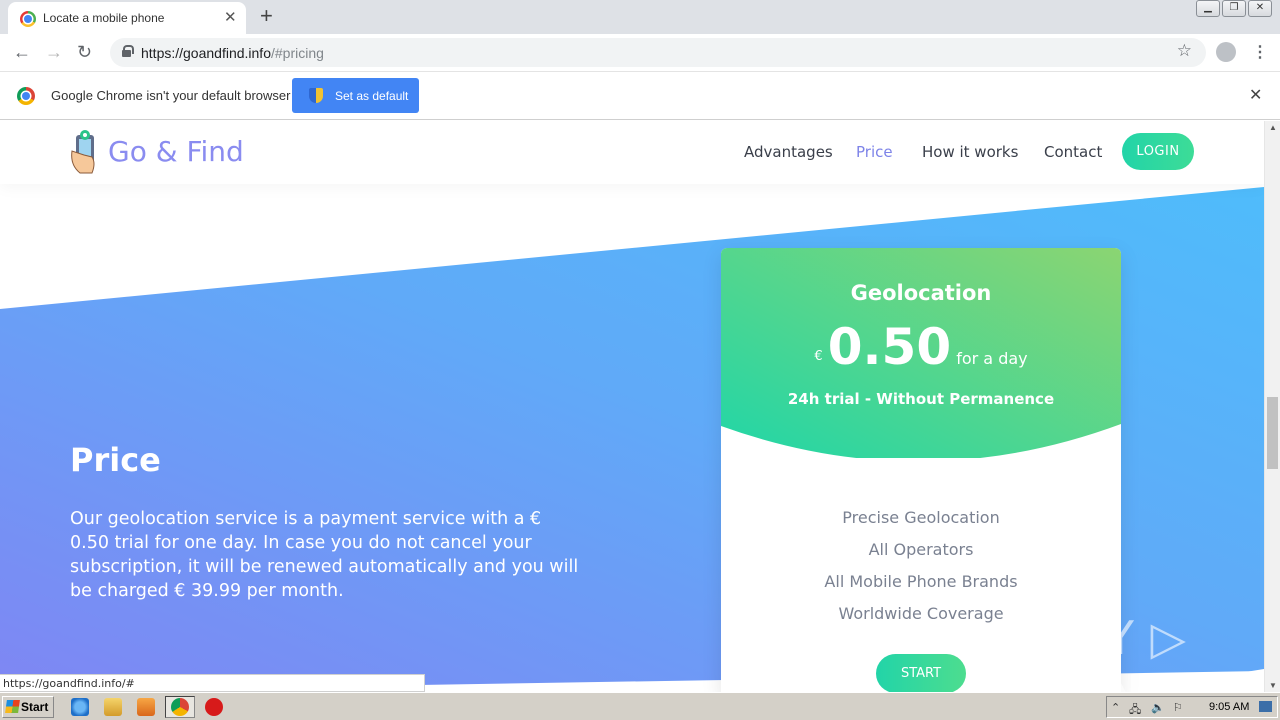 This screenshot has height=720, width=1280. Describe the element at coordinates (230, 17) in the screenshot. I see `tab-close-icon: ✕` at that location.